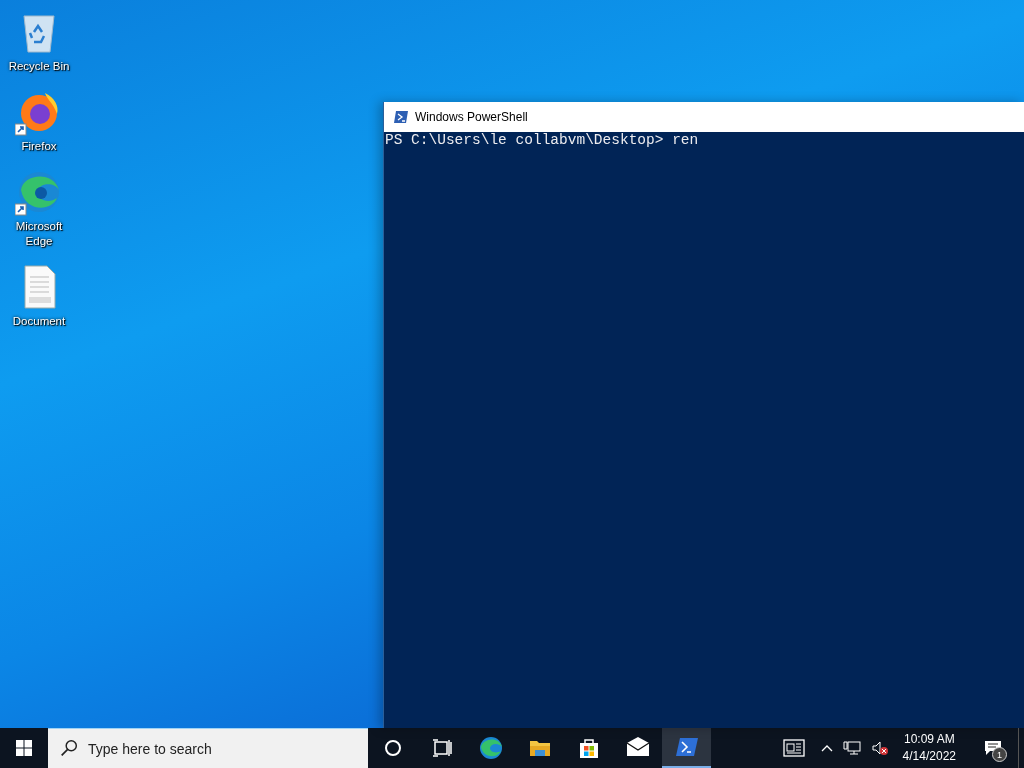  Describe the element at coordinates (826, 748) in the screenshot. I see `chevron-up-icon` at that location.